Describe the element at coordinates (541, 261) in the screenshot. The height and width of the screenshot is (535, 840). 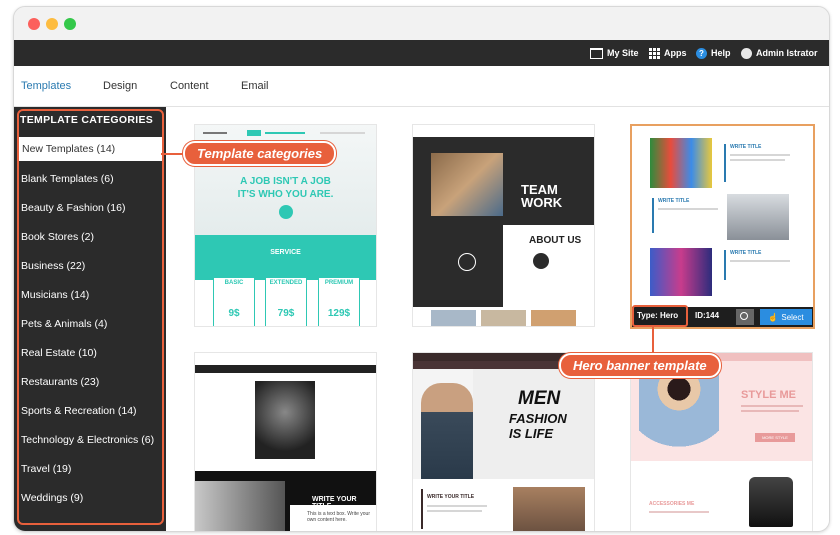
I see `clock-icon` at that location.